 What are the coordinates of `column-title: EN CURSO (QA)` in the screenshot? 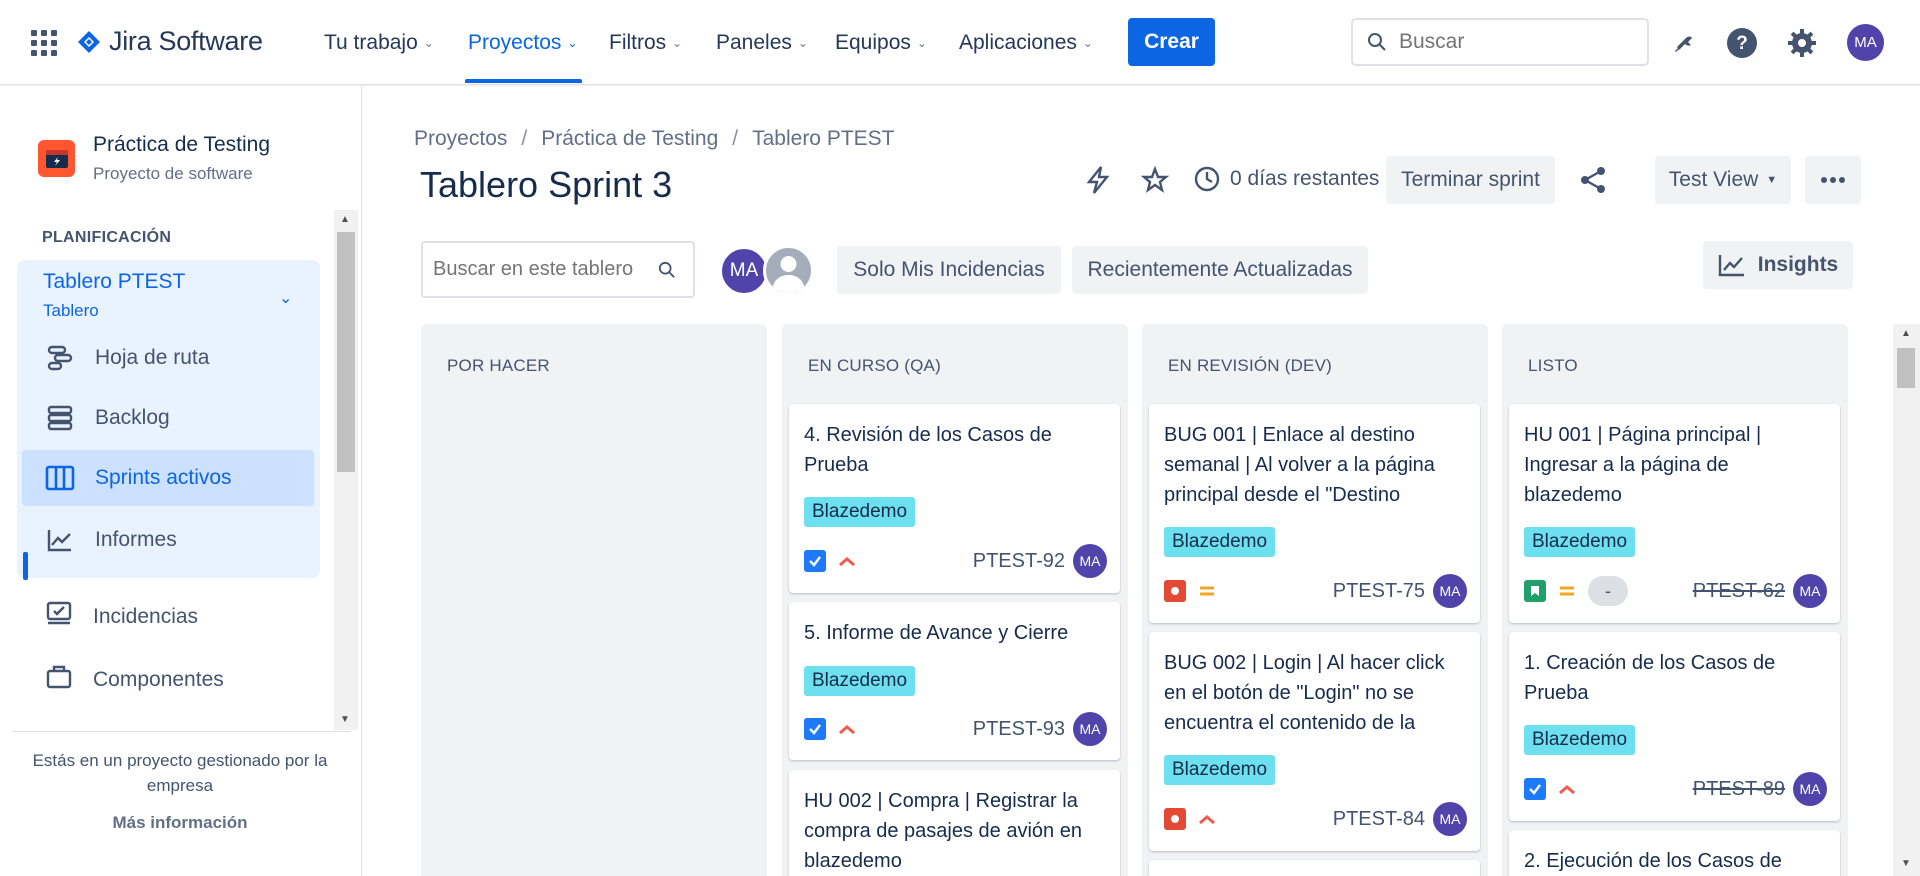 It's located at (874, 365).